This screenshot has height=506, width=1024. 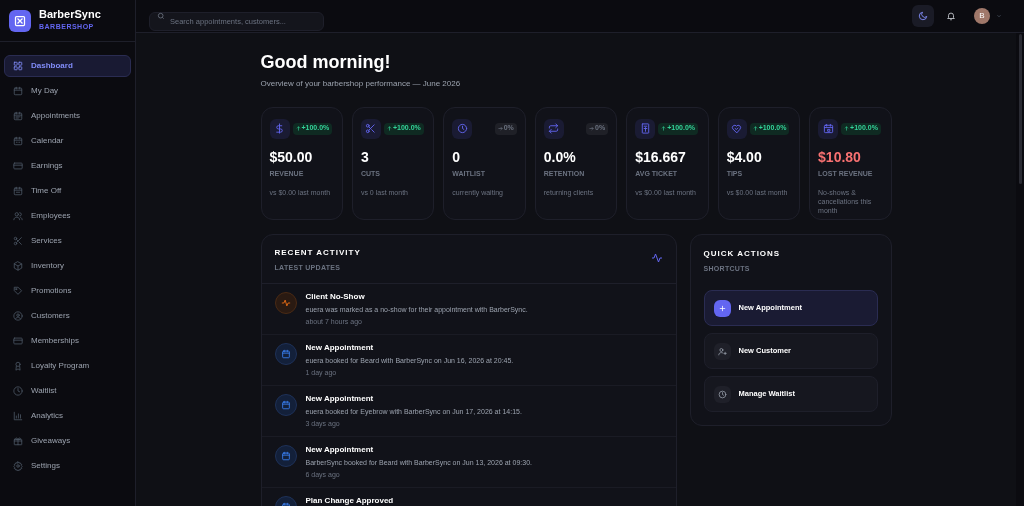 What do you see at coordinates (18, 366) in the screenshot?
I see `award-icon` at bounding box center [18, 366].